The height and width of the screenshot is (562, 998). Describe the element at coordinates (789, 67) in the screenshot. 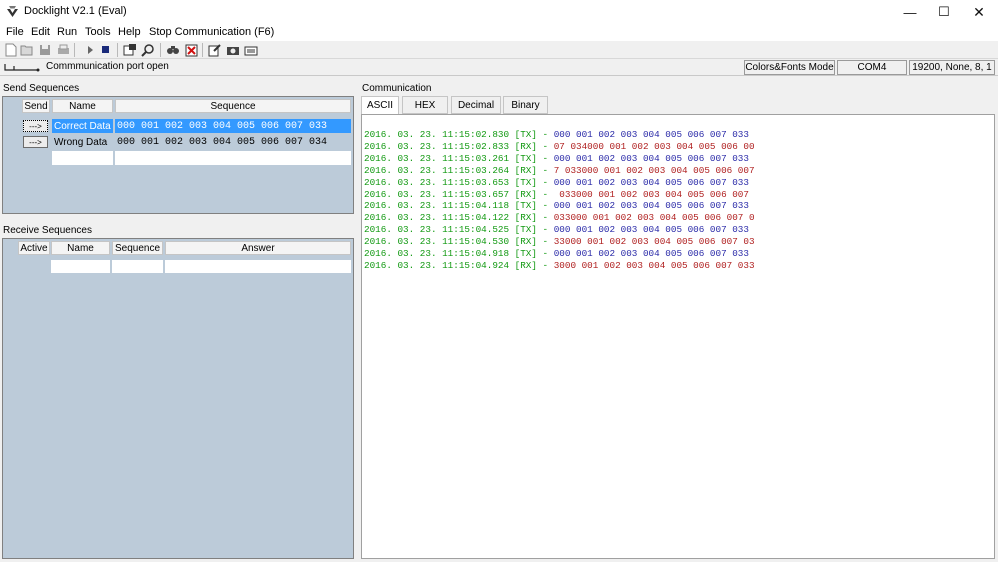

I see `colors-fonts-mode-panel: Colors&Fonts Mode` at that location.